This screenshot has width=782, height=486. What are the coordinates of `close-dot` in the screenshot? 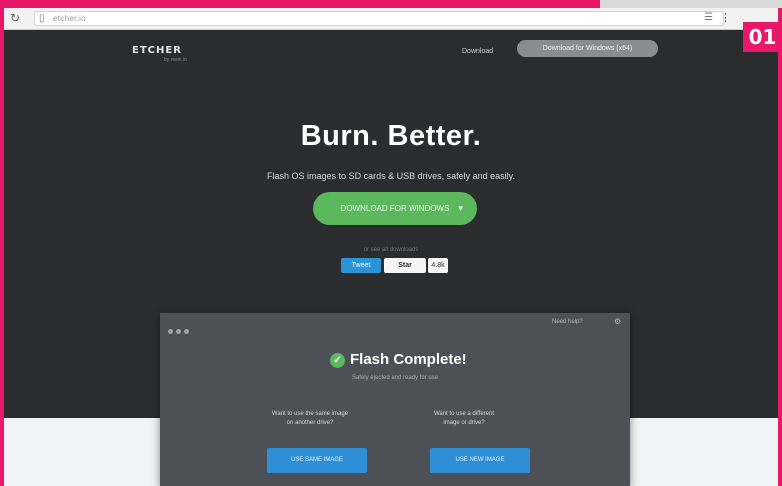 It's located at (170, 331).